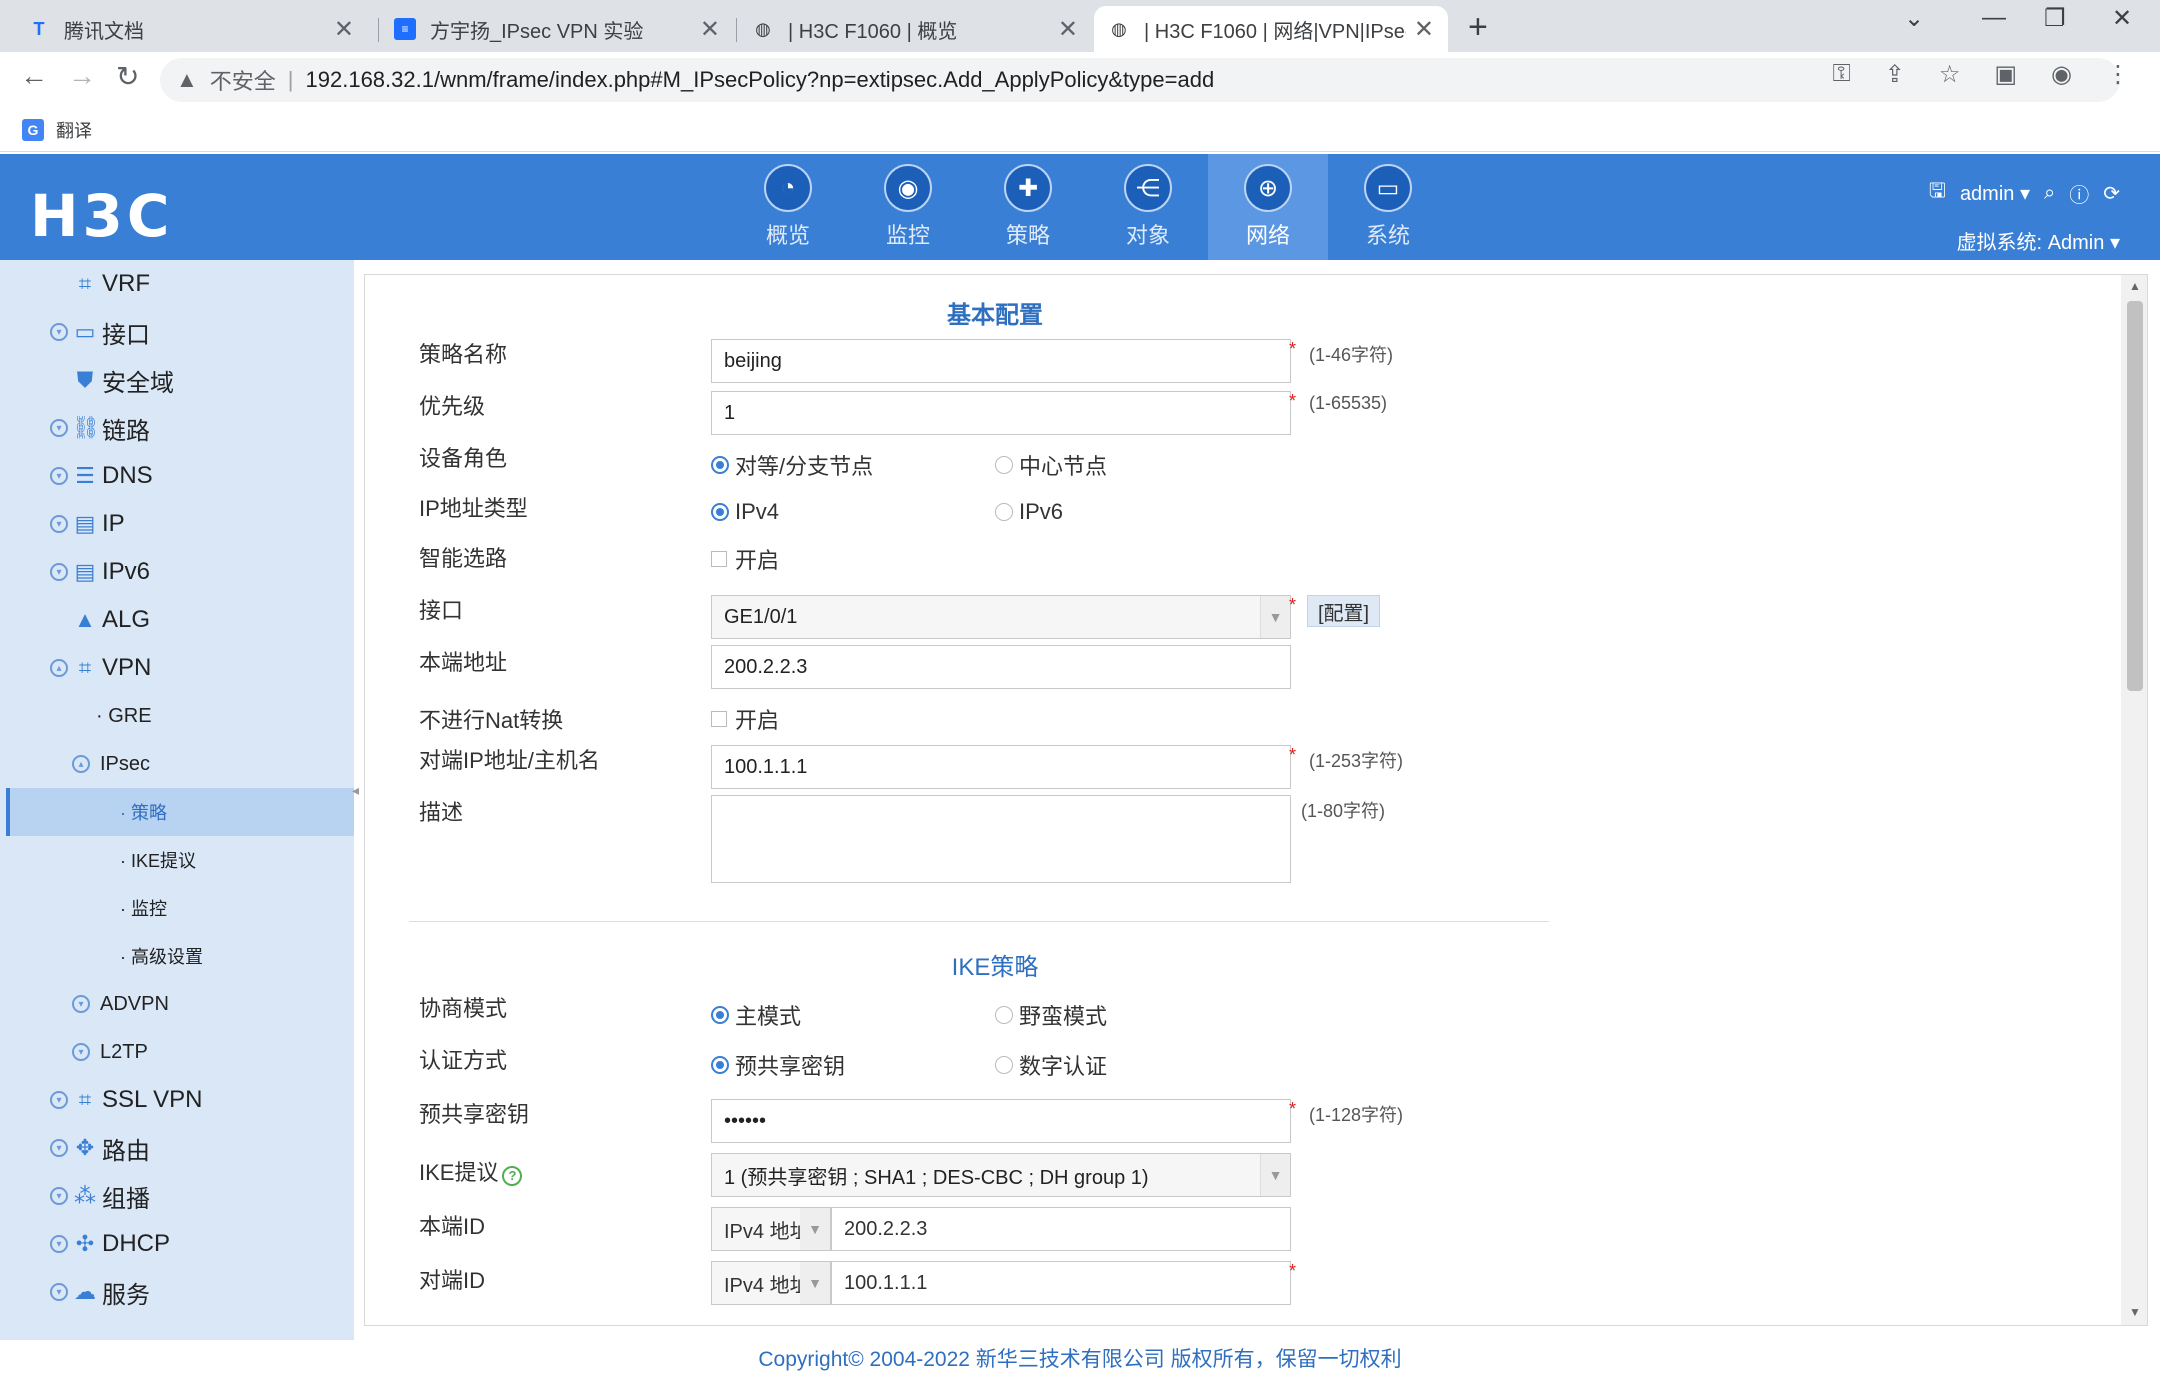 This screenshot has height=1380, width=2160. What do you see at coordinates (2061, 74) in the screenshot?
I see `avatar: ◉` at bounding box center [2061, 74].